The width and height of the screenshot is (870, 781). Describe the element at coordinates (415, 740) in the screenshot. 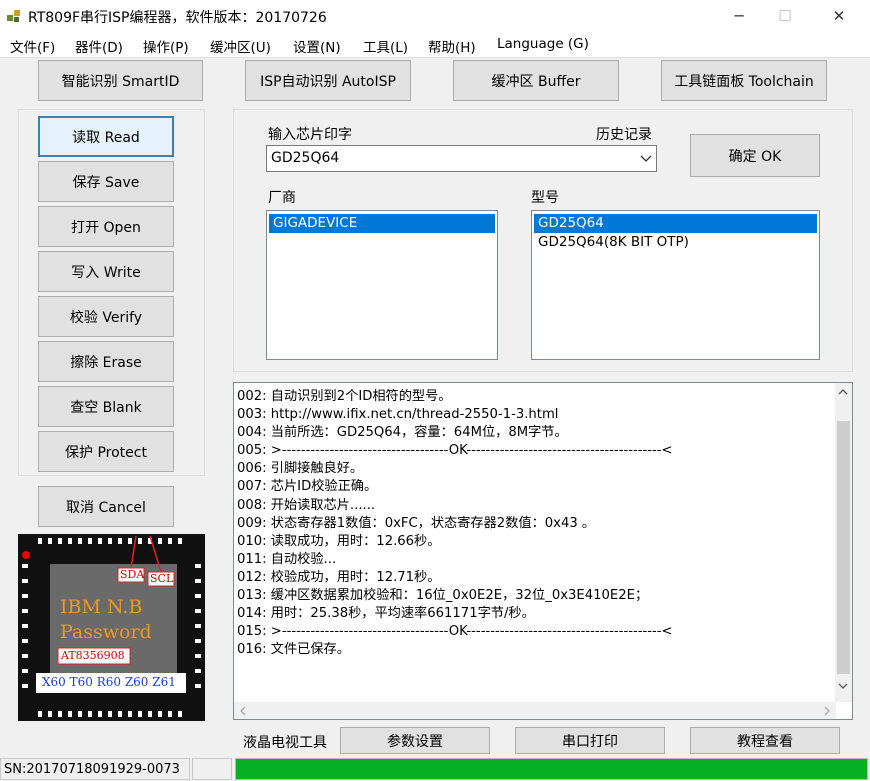

I see `params-button: 参数设置` at that location.